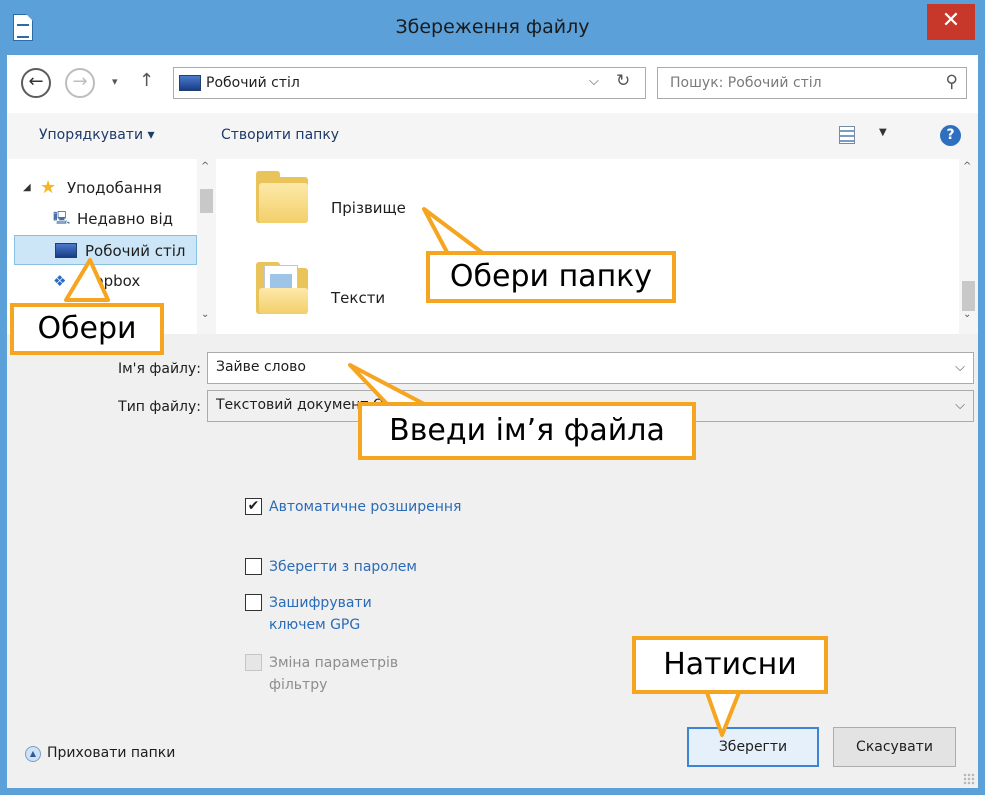  What do you see at coordinates (883, 132) in the screenshot?
I see `view-dropdown-icon: ▼` at bounding box center [883, 132].